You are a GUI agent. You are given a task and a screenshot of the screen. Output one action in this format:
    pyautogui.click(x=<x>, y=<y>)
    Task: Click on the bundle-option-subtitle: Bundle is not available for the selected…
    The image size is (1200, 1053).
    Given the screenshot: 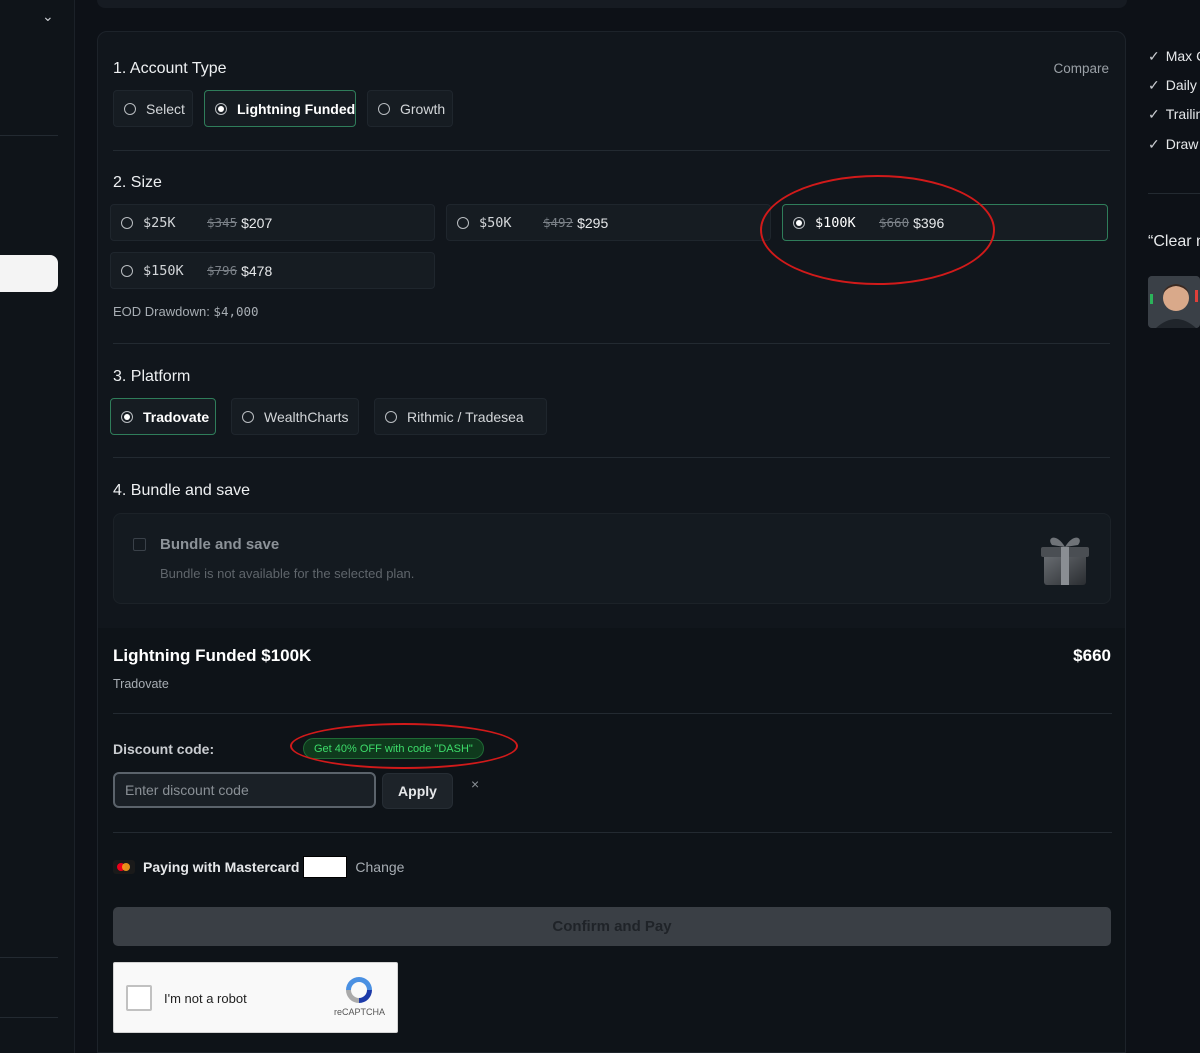 What is the action you would take?
    pyautogui.click(x=287, y=573)
    